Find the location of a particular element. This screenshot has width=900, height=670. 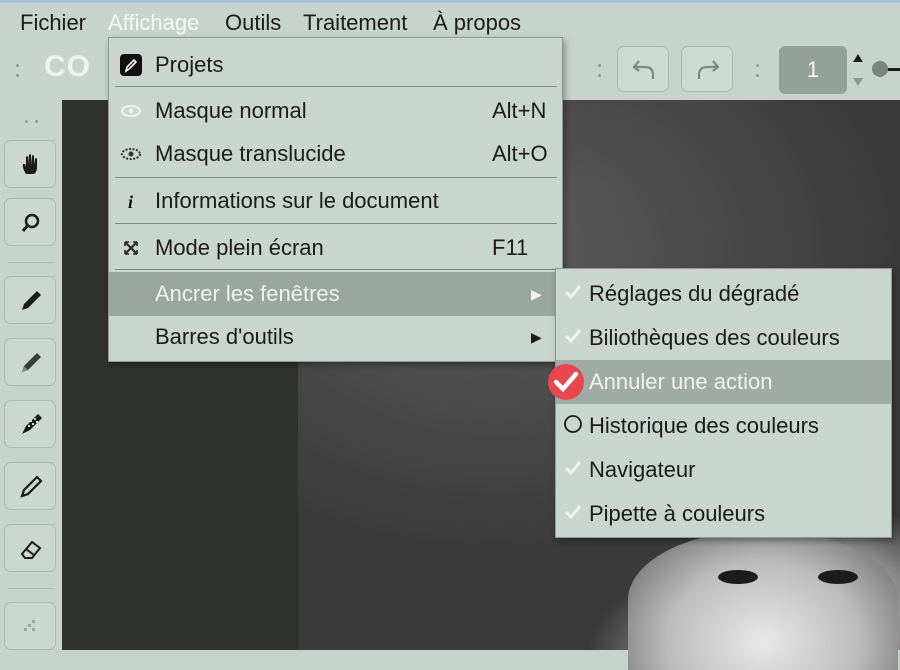

menu-item-plein-ecran: Mode plein écran F11 is located at coordinates (335, 248).